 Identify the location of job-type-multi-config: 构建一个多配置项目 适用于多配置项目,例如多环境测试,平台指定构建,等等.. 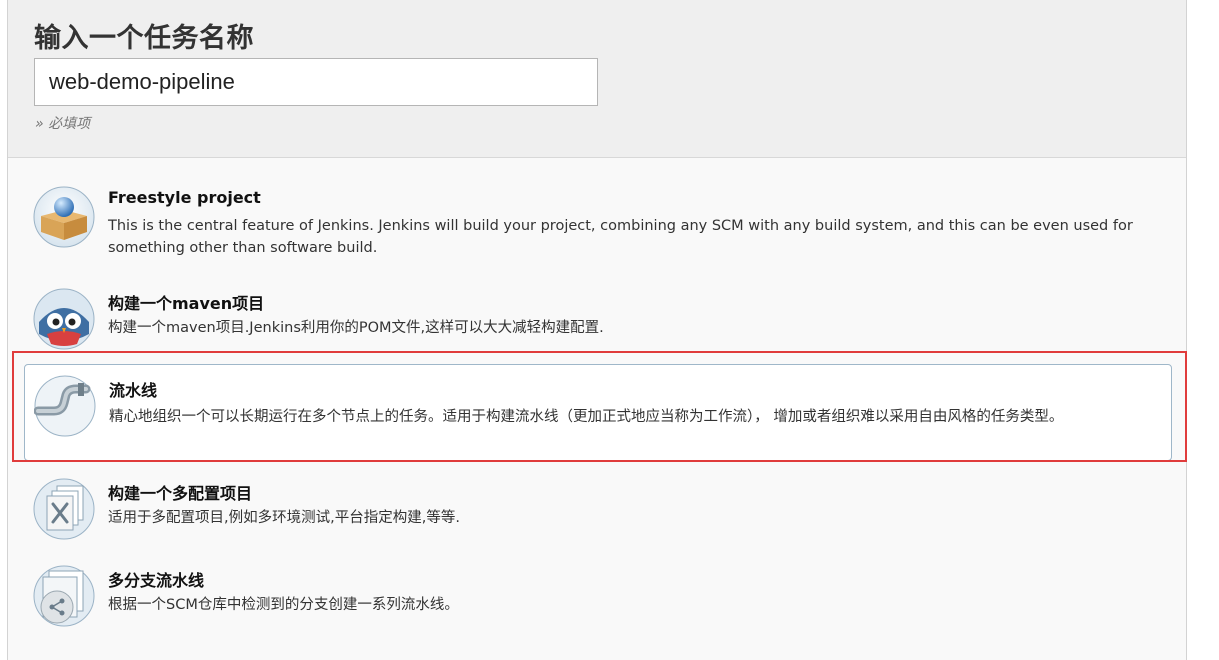
(598, 509).